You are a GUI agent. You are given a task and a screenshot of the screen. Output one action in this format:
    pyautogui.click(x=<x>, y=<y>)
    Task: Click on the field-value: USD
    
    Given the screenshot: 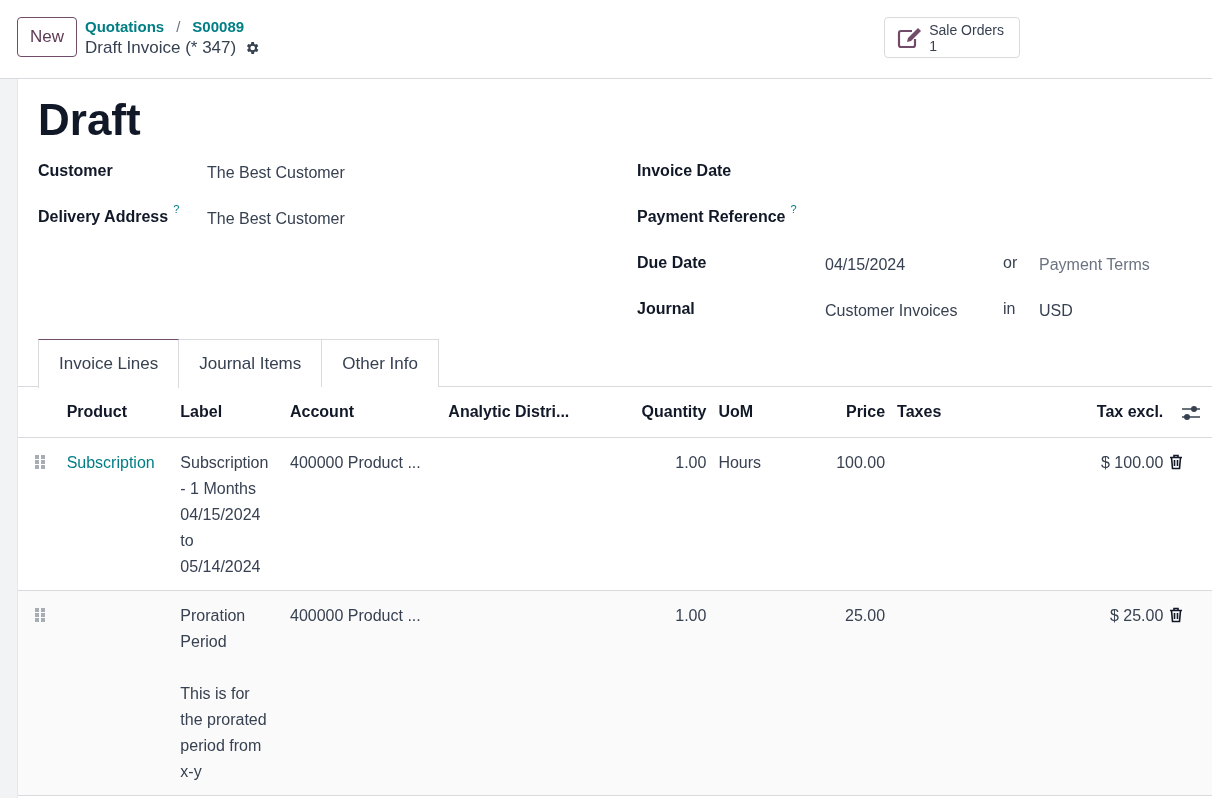 What is the action you would take?
    pyautogui.click(x=1056, y=310)
    